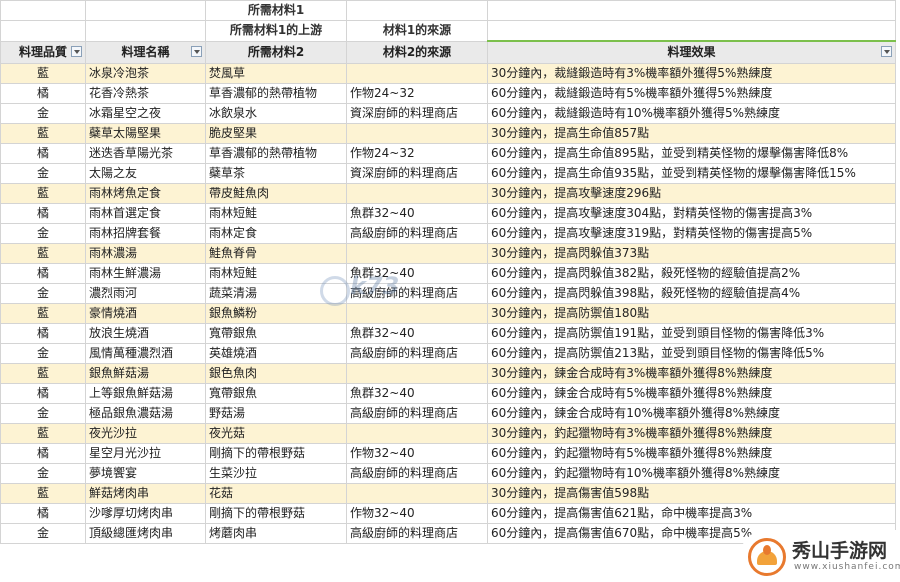 This screenshot has height=582, width=900. I want to click on cell-dish-name: 雨林首選定食, so click(145, 213).